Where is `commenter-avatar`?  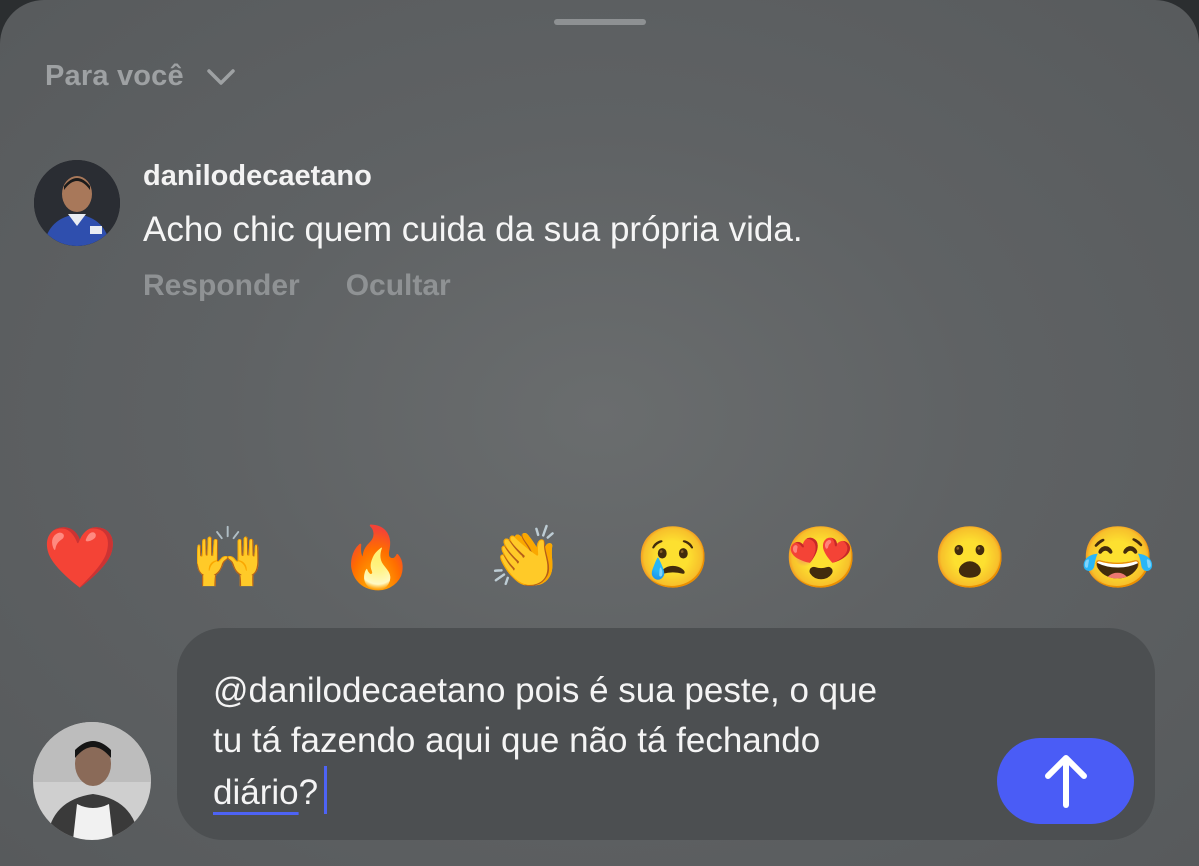 commenter-avatar is located at coordinates (77, 203).